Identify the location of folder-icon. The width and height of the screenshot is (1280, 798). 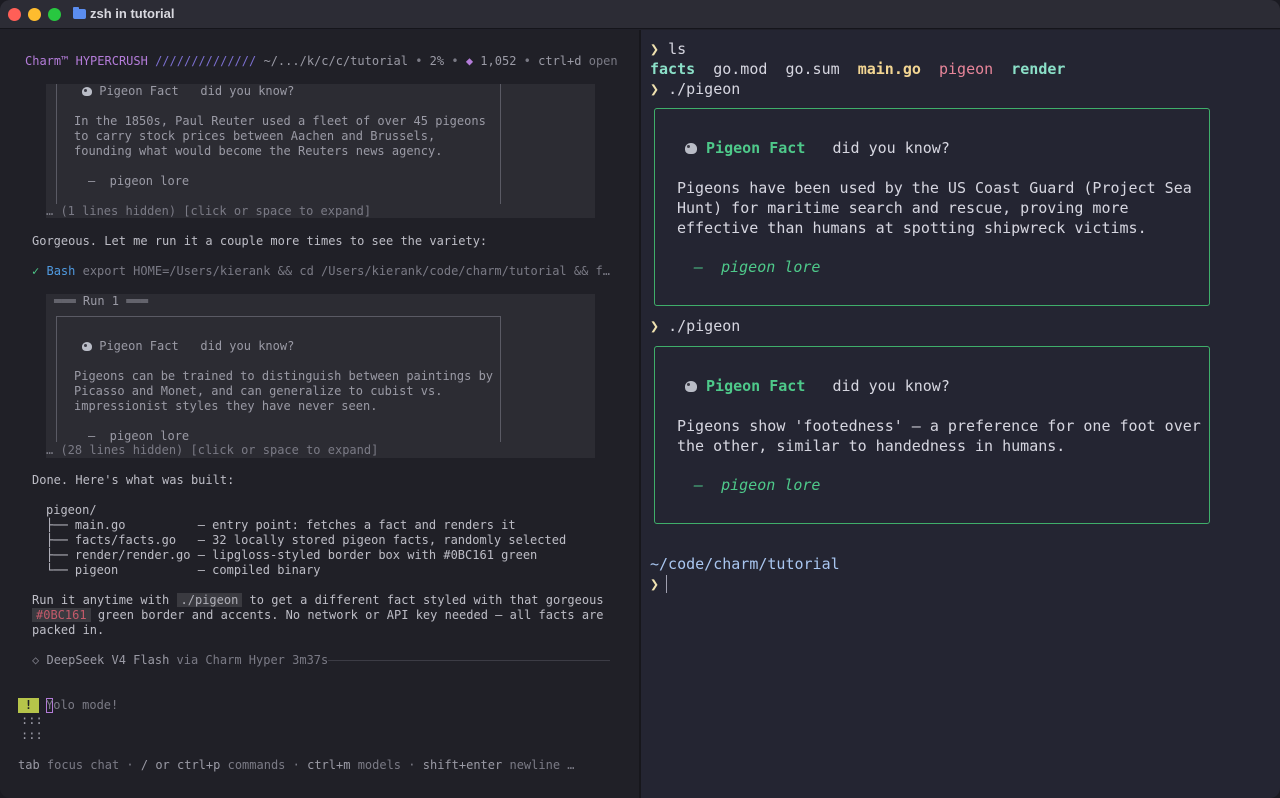
(79, 13).